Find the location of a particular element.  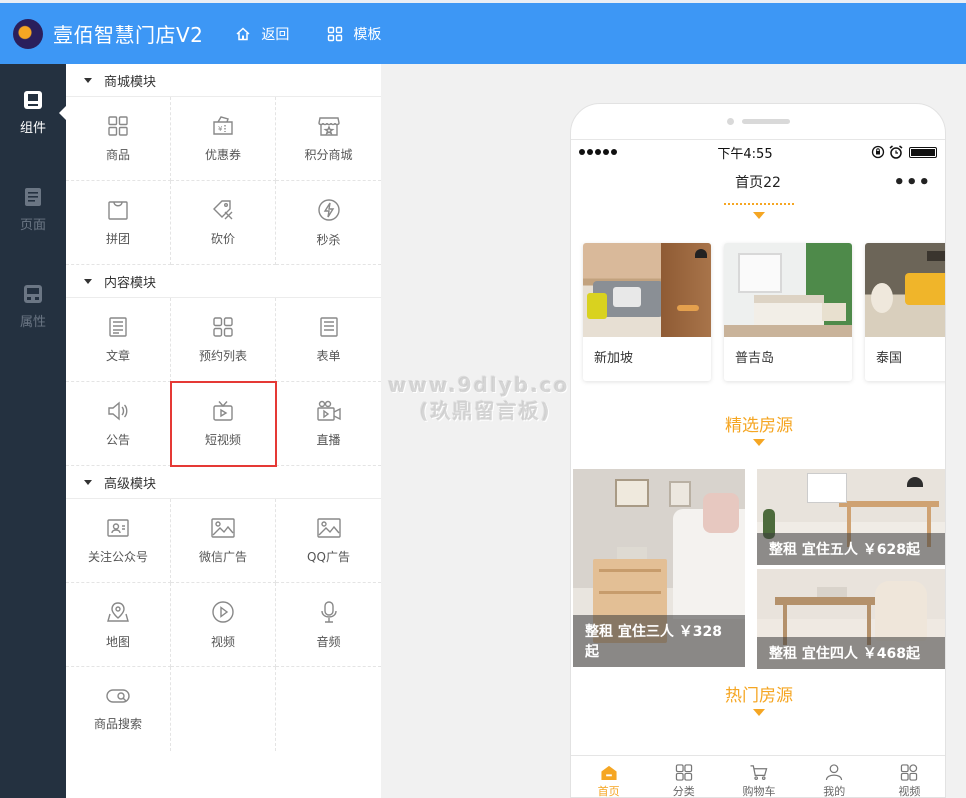

room-card: 整租 宜住五人 ￥628起 is located at coordinates (851, 517).